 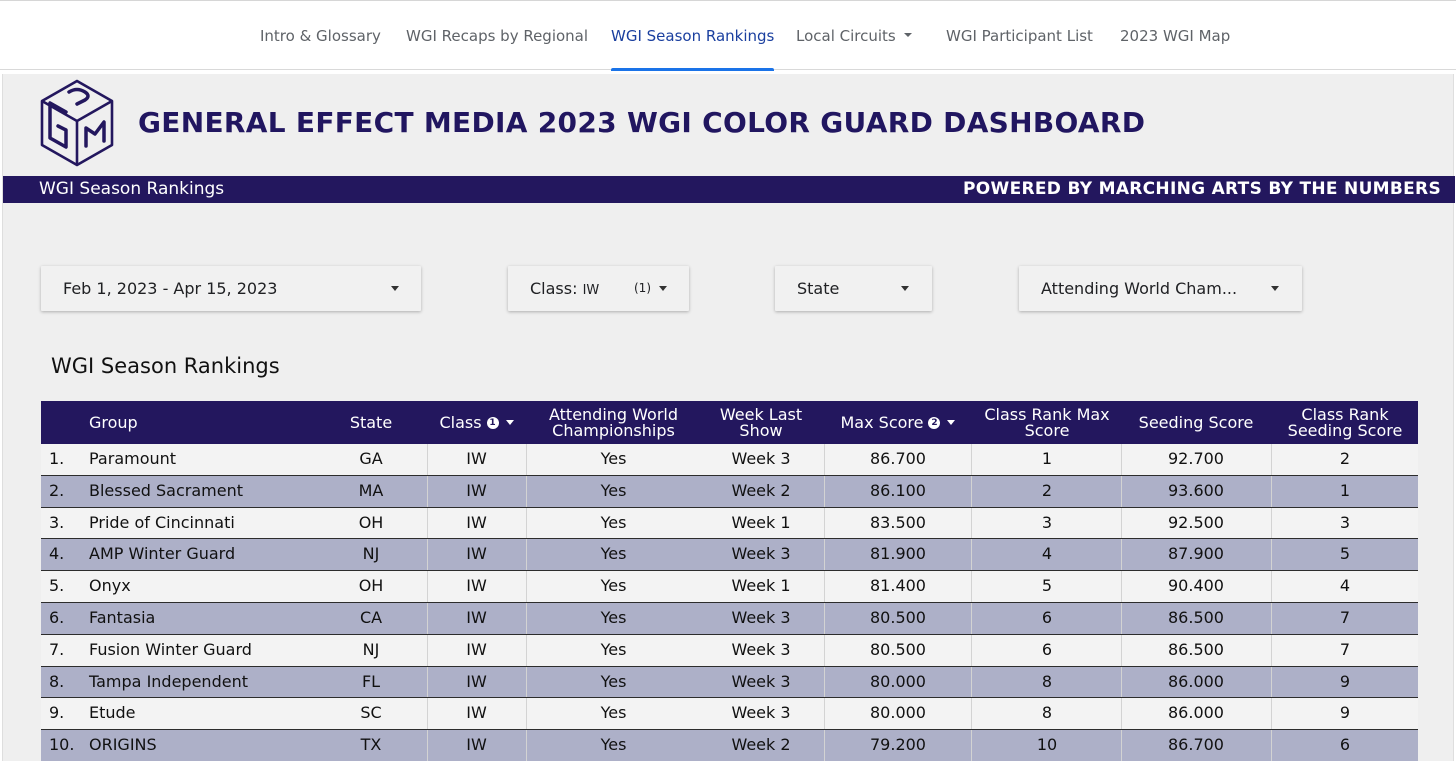 I want to click on info-icon: 2, so click(x=934, y=422).